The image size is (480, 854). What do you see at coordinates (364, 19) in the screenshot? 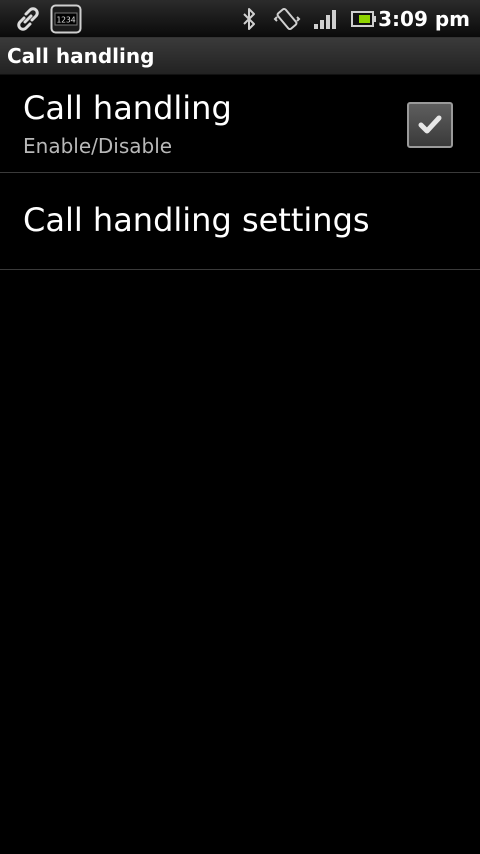
I see `battery-icon` at bounding box center [364, 19].